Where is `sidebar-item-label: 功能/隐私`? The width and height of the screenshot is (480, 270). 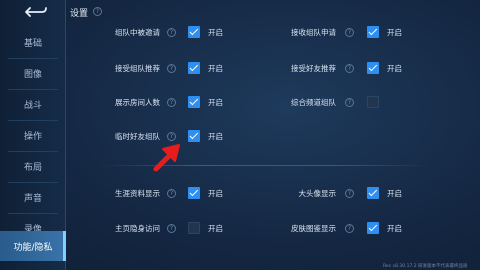
sidebar-item-label: 功能/隐私 is located at coordinates (33, 247).